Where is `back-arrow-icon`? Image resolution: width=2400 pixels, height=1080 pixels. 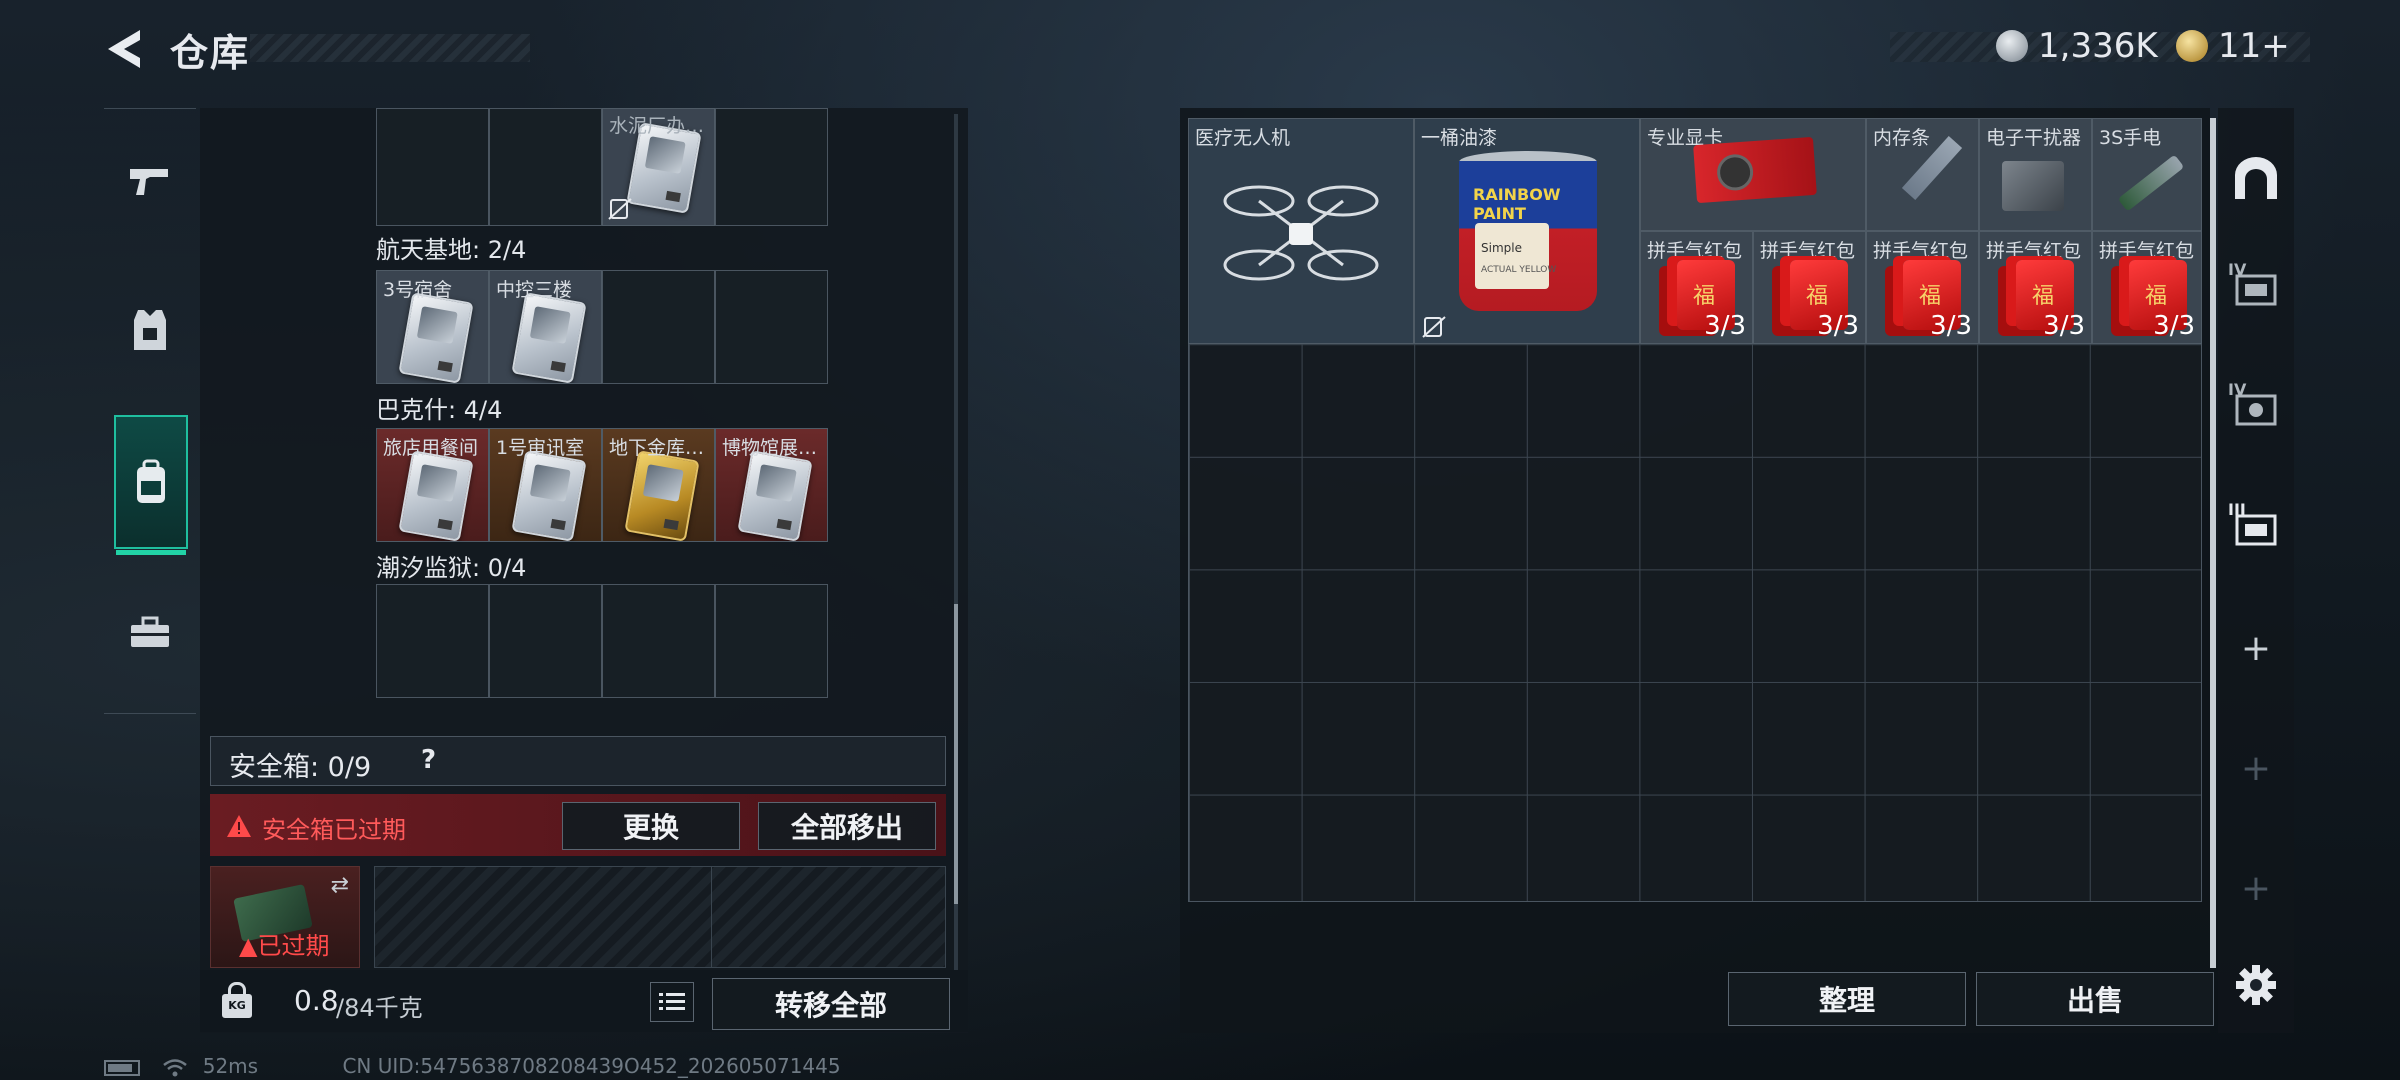
back-arrow-icon is located at coordinates (124, 49).